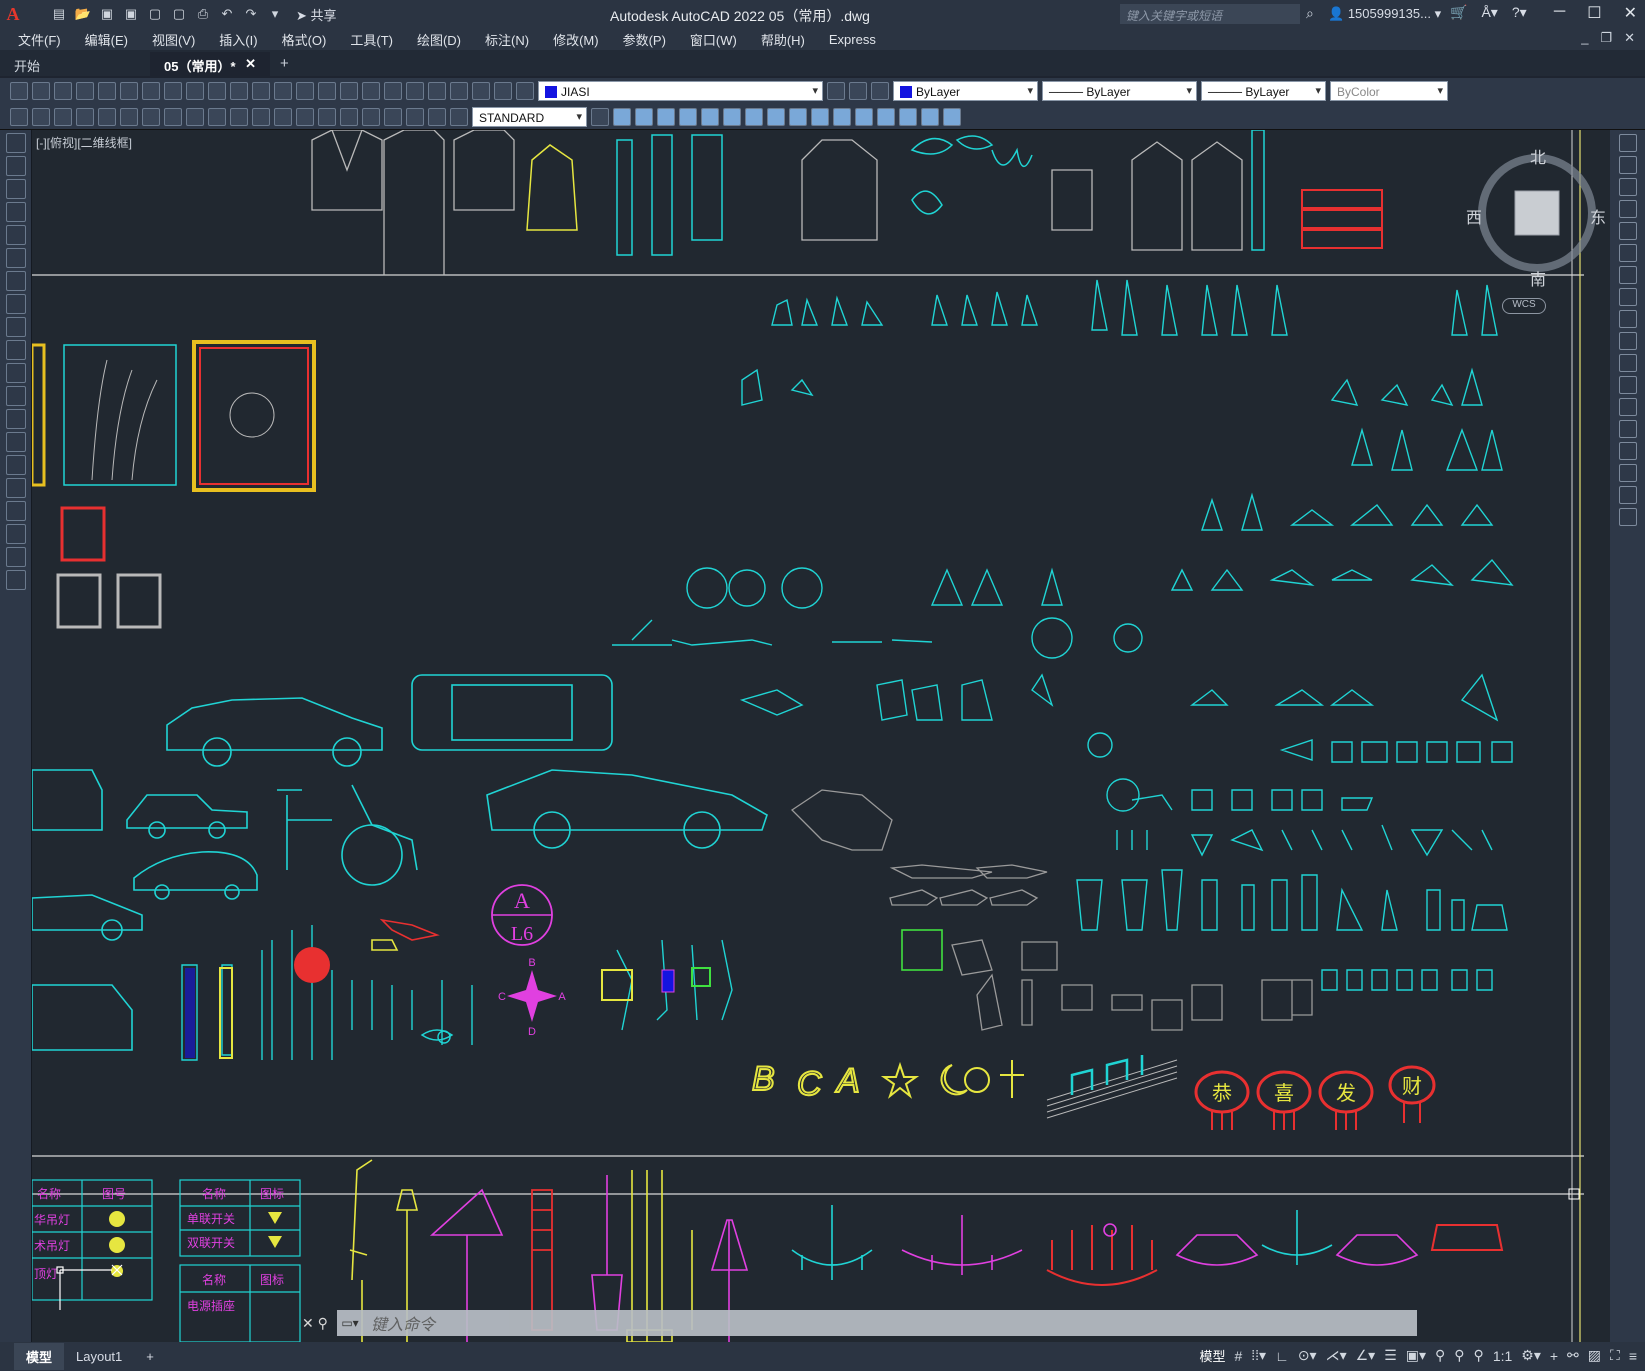  I want to click on share-button: ➤ 共享, so click(316, 14).